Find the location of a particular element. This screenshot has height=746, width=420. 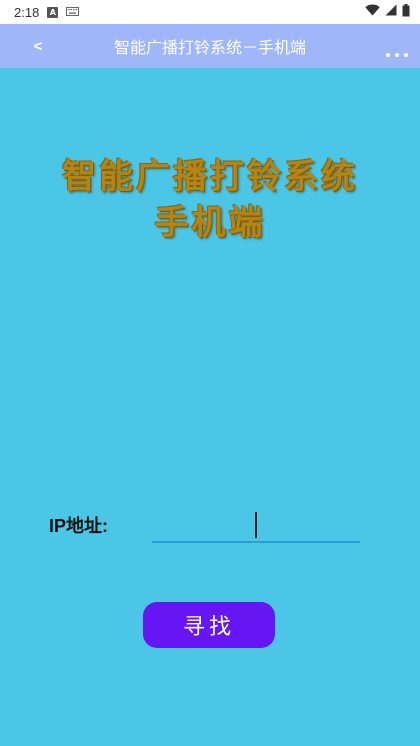

a-notification-icon: A is located at coordinates (53, 12).